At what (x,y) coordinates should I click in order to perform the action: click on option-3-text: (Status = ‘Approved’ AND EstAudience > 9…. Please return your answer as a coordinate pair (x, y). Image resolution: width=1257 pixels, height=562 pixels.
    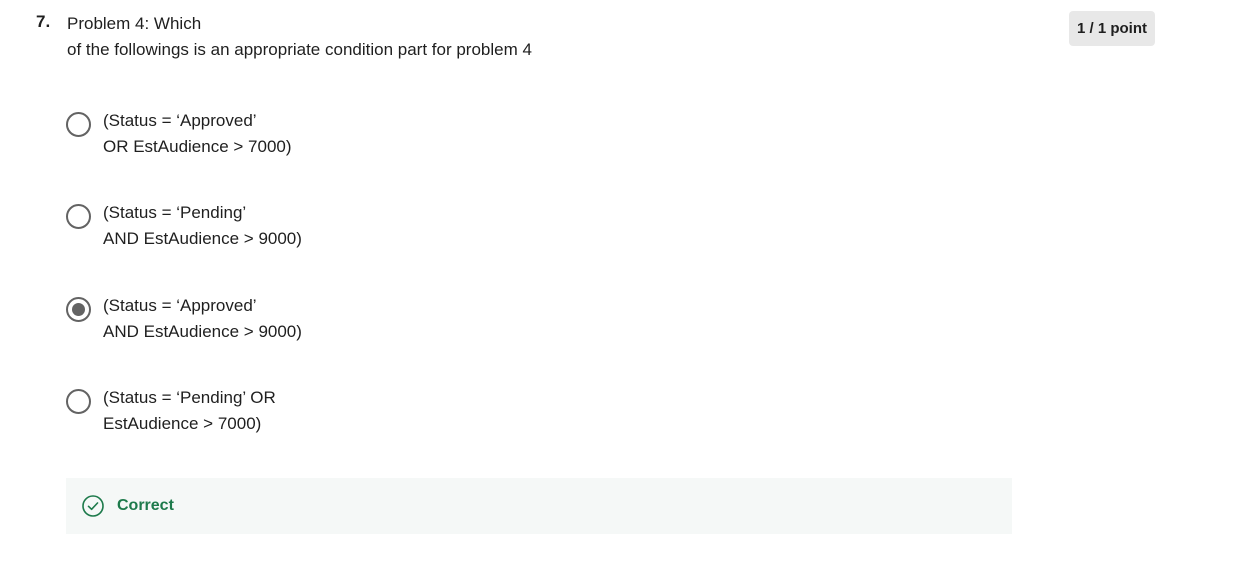
    Looking at the image, I should click on (202, 319).